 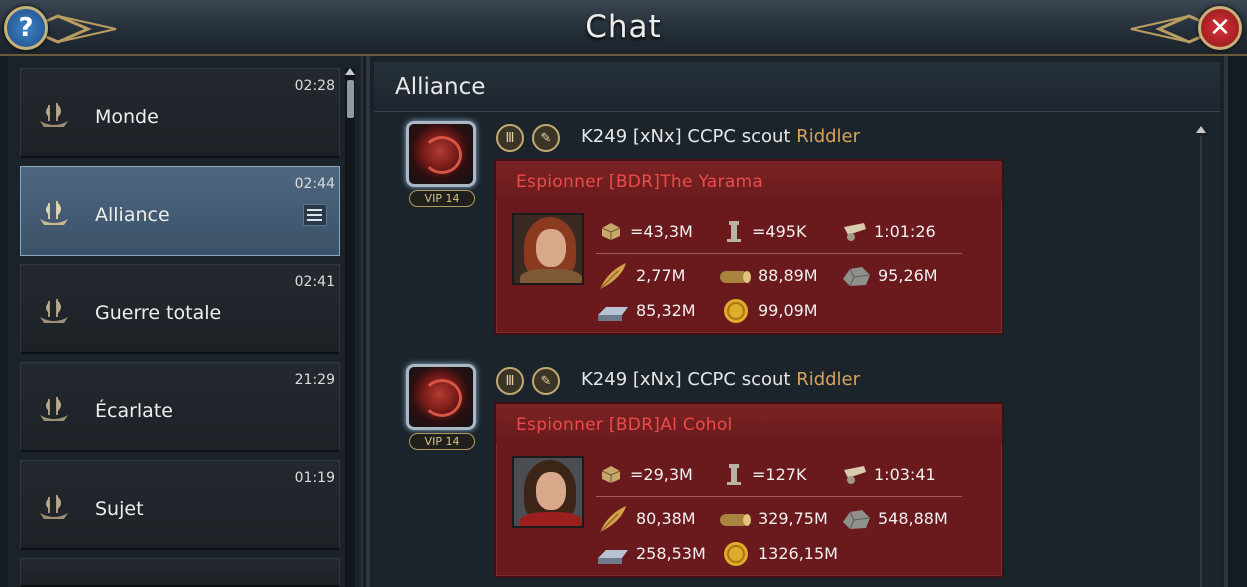 I want to click on close-icon: ✕, so click(x=1220, y=28).